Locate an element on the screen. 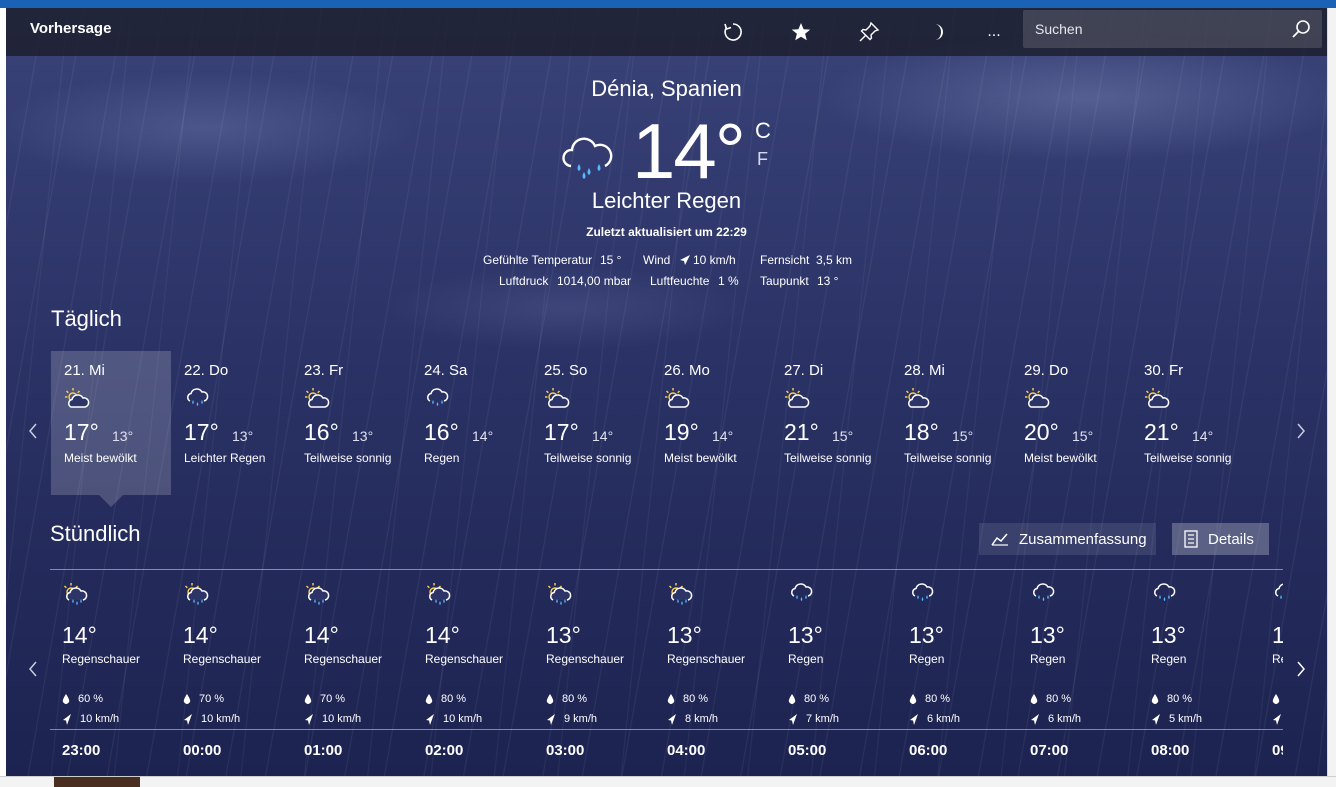 The image size is (1336, 787). hourly-forecast-item: 14° Regenschauer 70 % 10 km/h 00:00 is located at coordinates (231, 673).